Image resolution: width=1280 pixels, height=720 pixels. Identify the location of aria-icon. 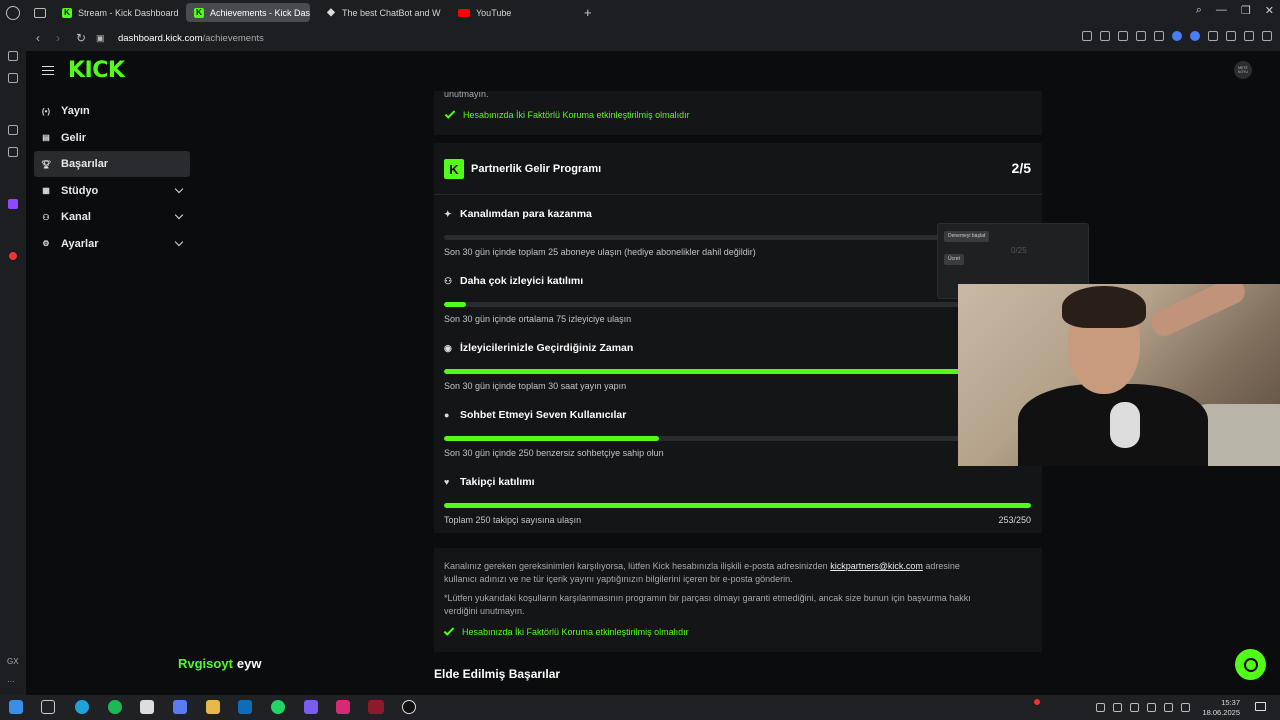
(13, 130).